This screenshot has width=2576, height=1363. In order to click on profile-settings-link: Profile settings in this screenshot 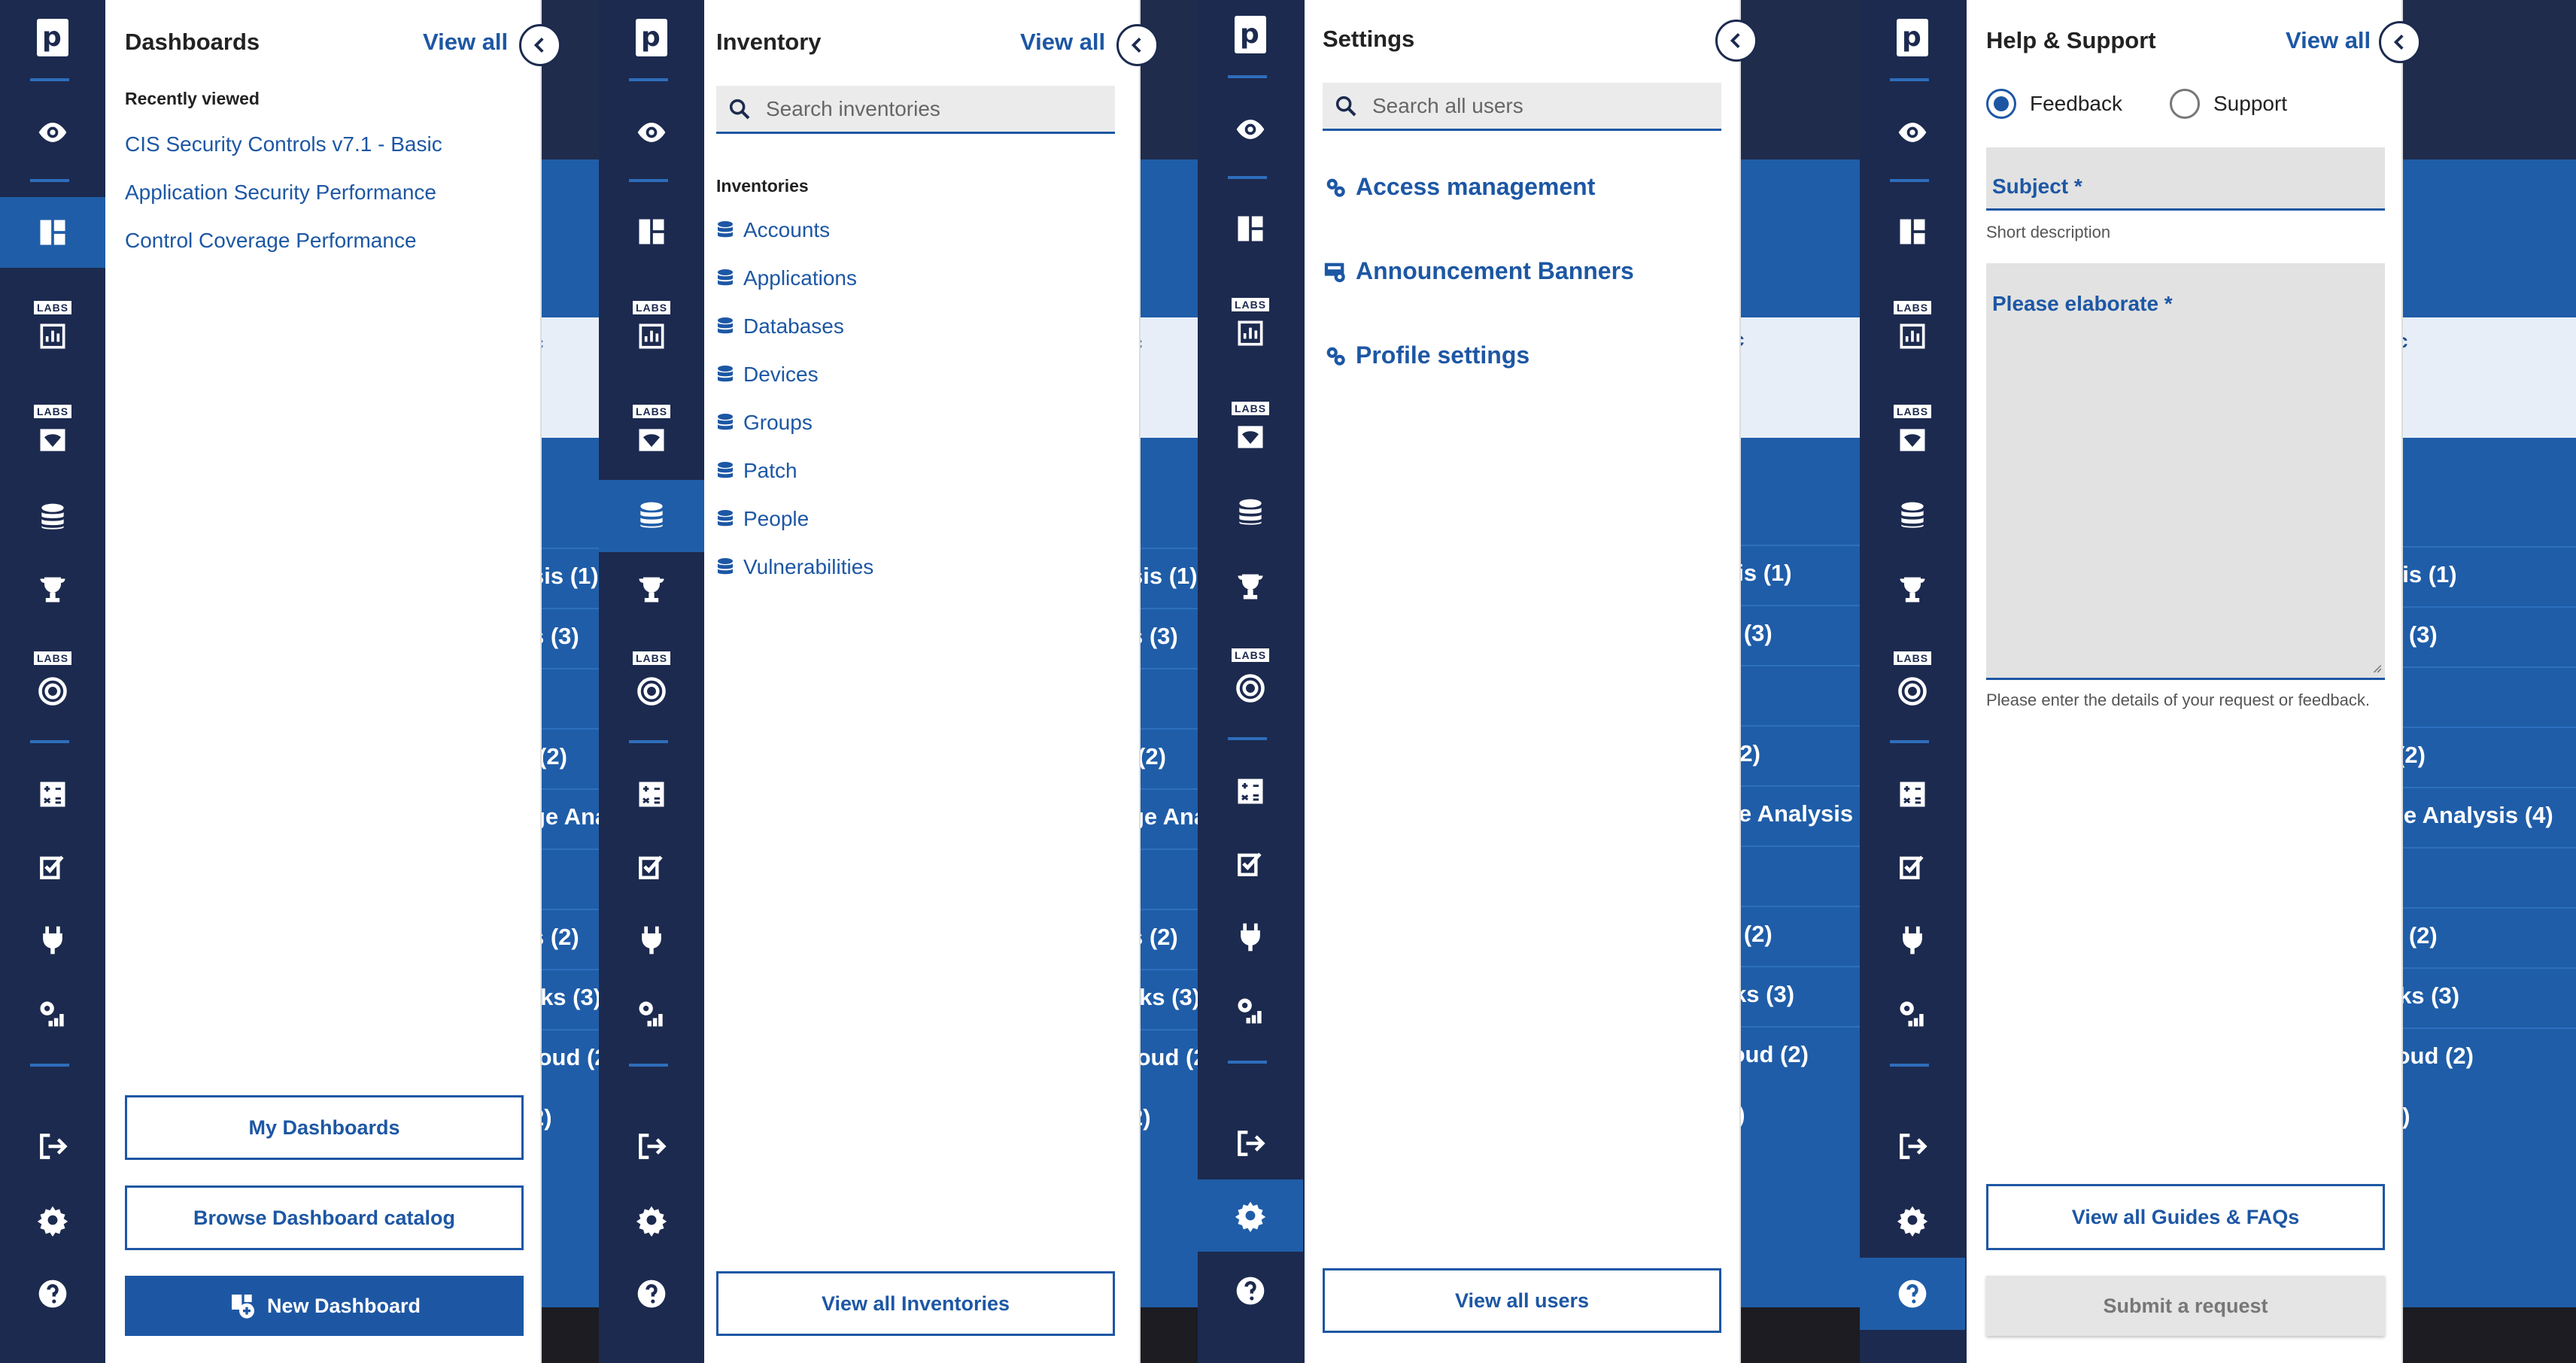, I will do `click(1426, 355)`.